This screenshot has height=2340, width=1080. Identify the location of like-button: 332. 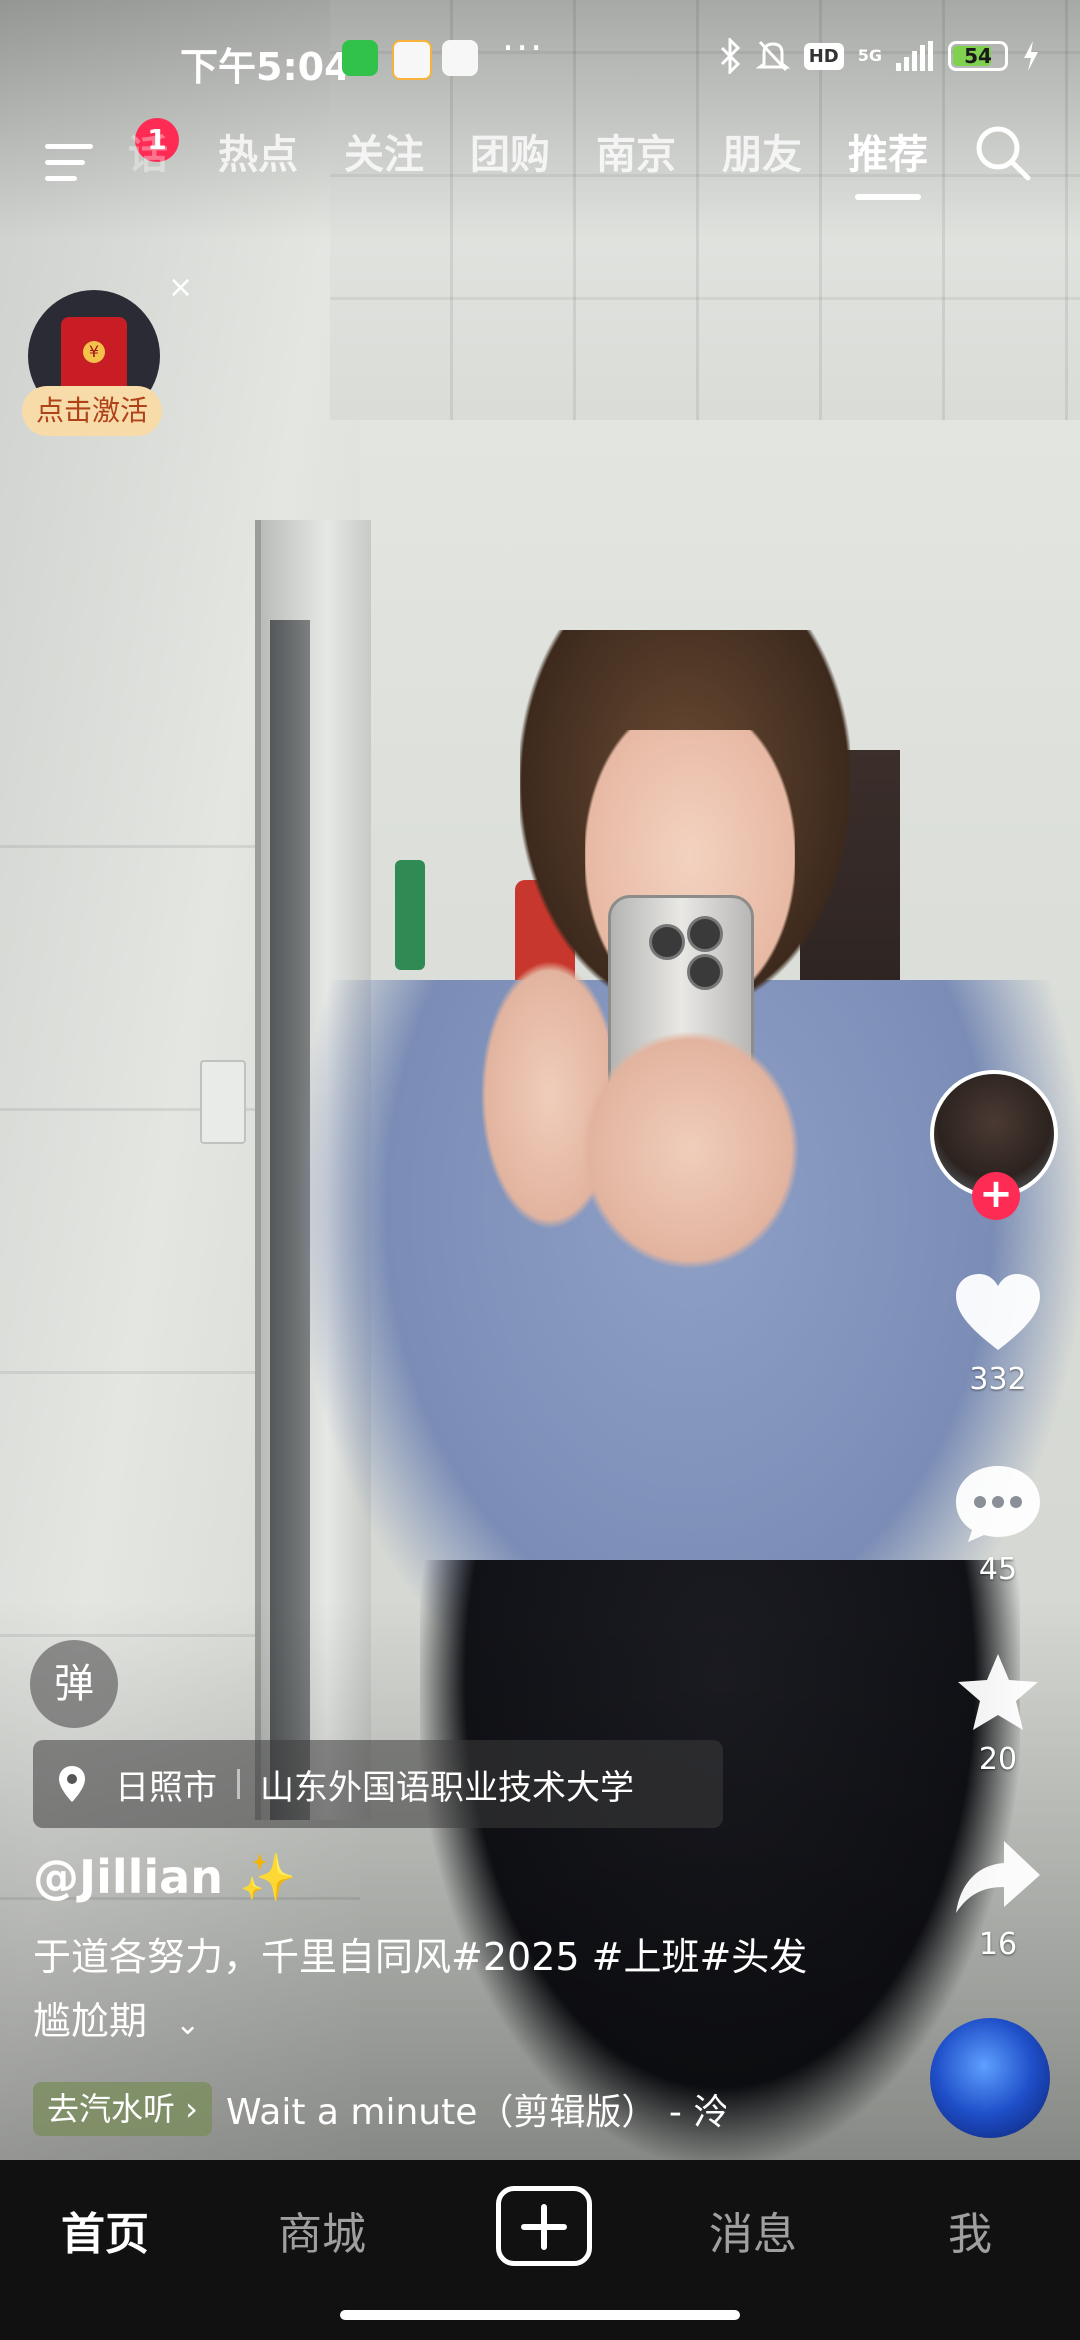
(998, 1333).